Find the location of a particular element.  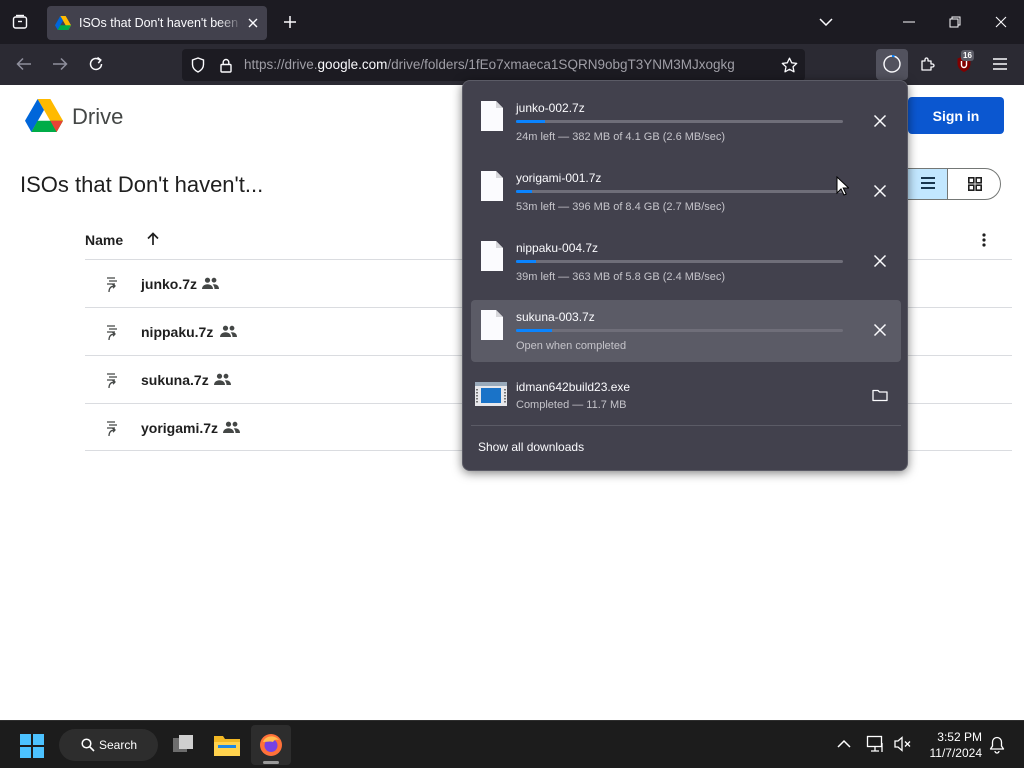

tab-bar: ISOs that Don't haven't been uploaded is located at coordinates (512, 22).